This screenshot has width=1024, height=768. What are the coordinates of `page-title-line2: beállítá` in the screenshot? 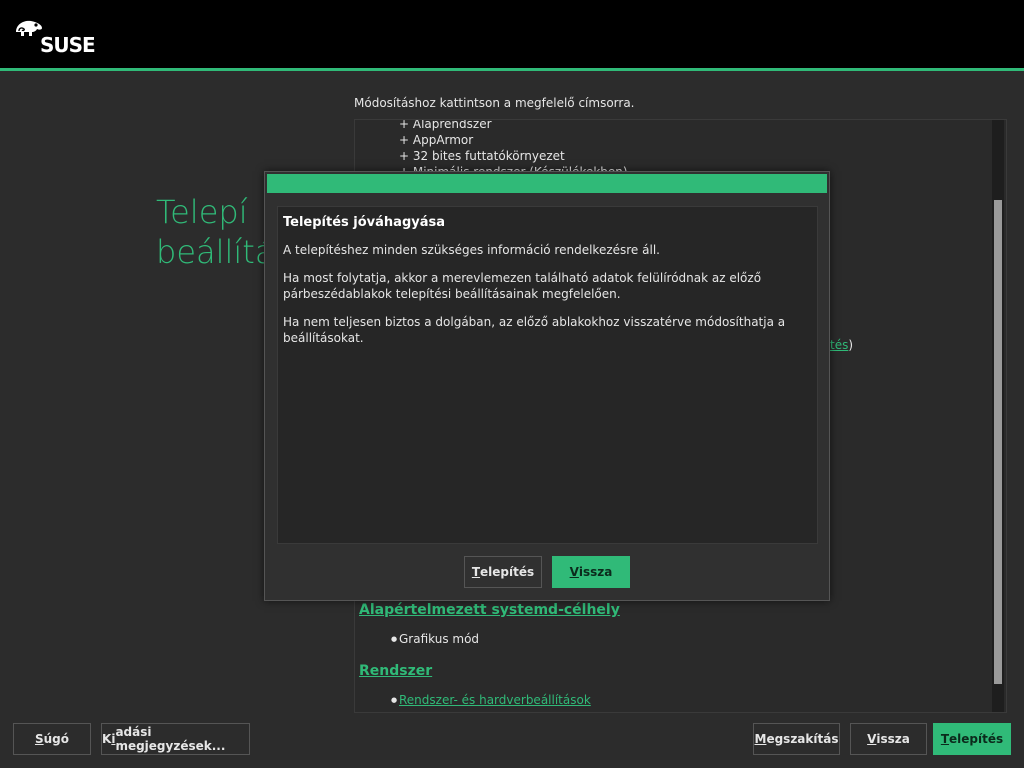 It's located at (215, 252).